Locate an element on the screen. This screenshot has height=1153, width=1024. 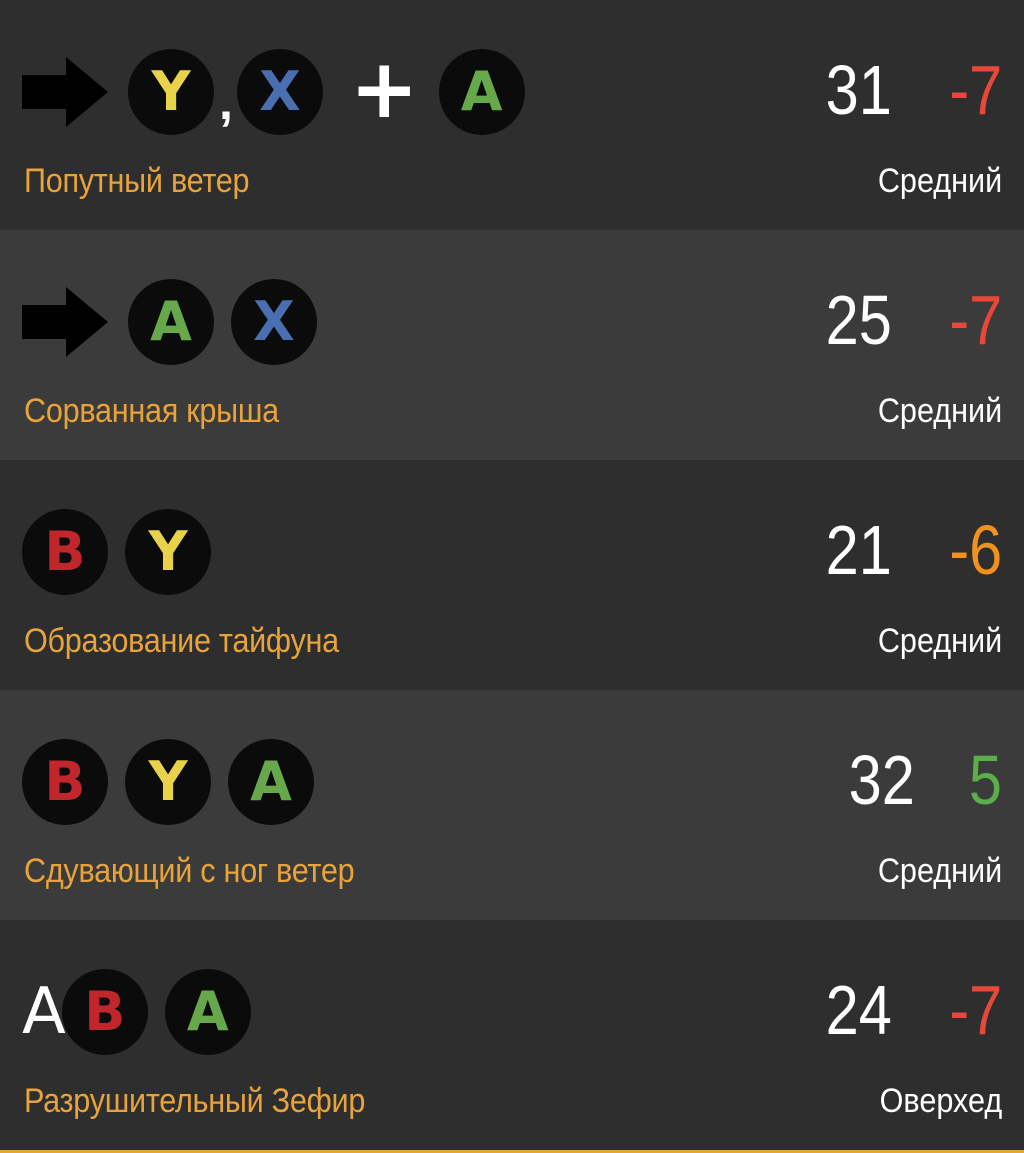
move-name: Сорванная крыша is located at coordinates (151, 411).